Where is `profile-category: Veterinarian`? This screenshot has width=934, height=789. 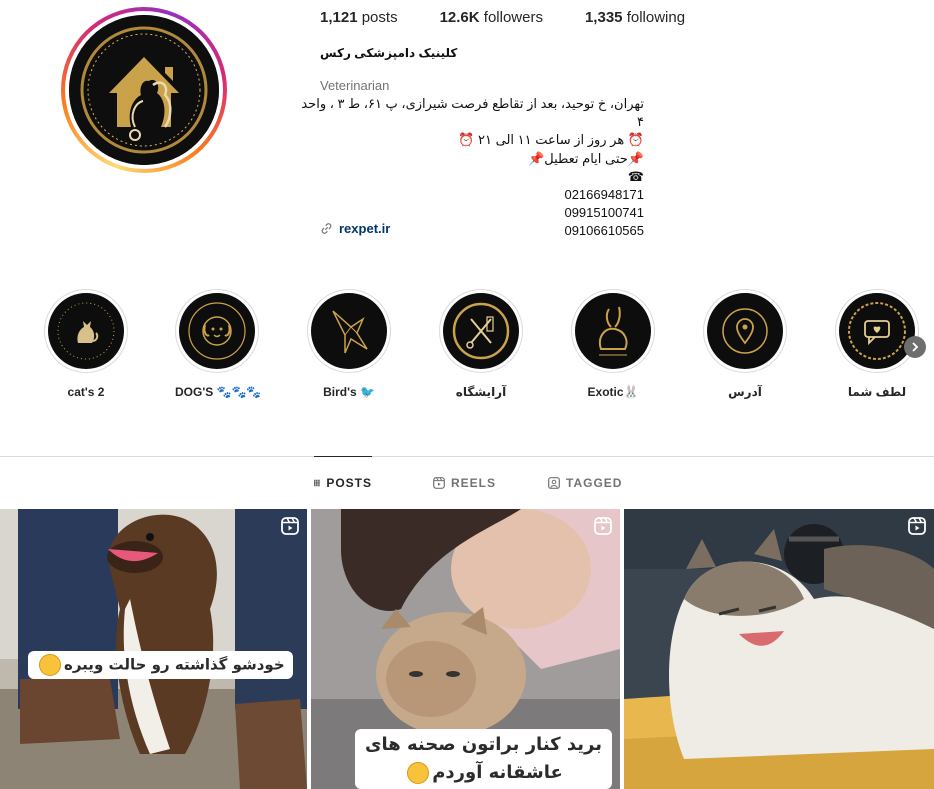 profile-category: Veterinarian is located at coordinates (355, 85).